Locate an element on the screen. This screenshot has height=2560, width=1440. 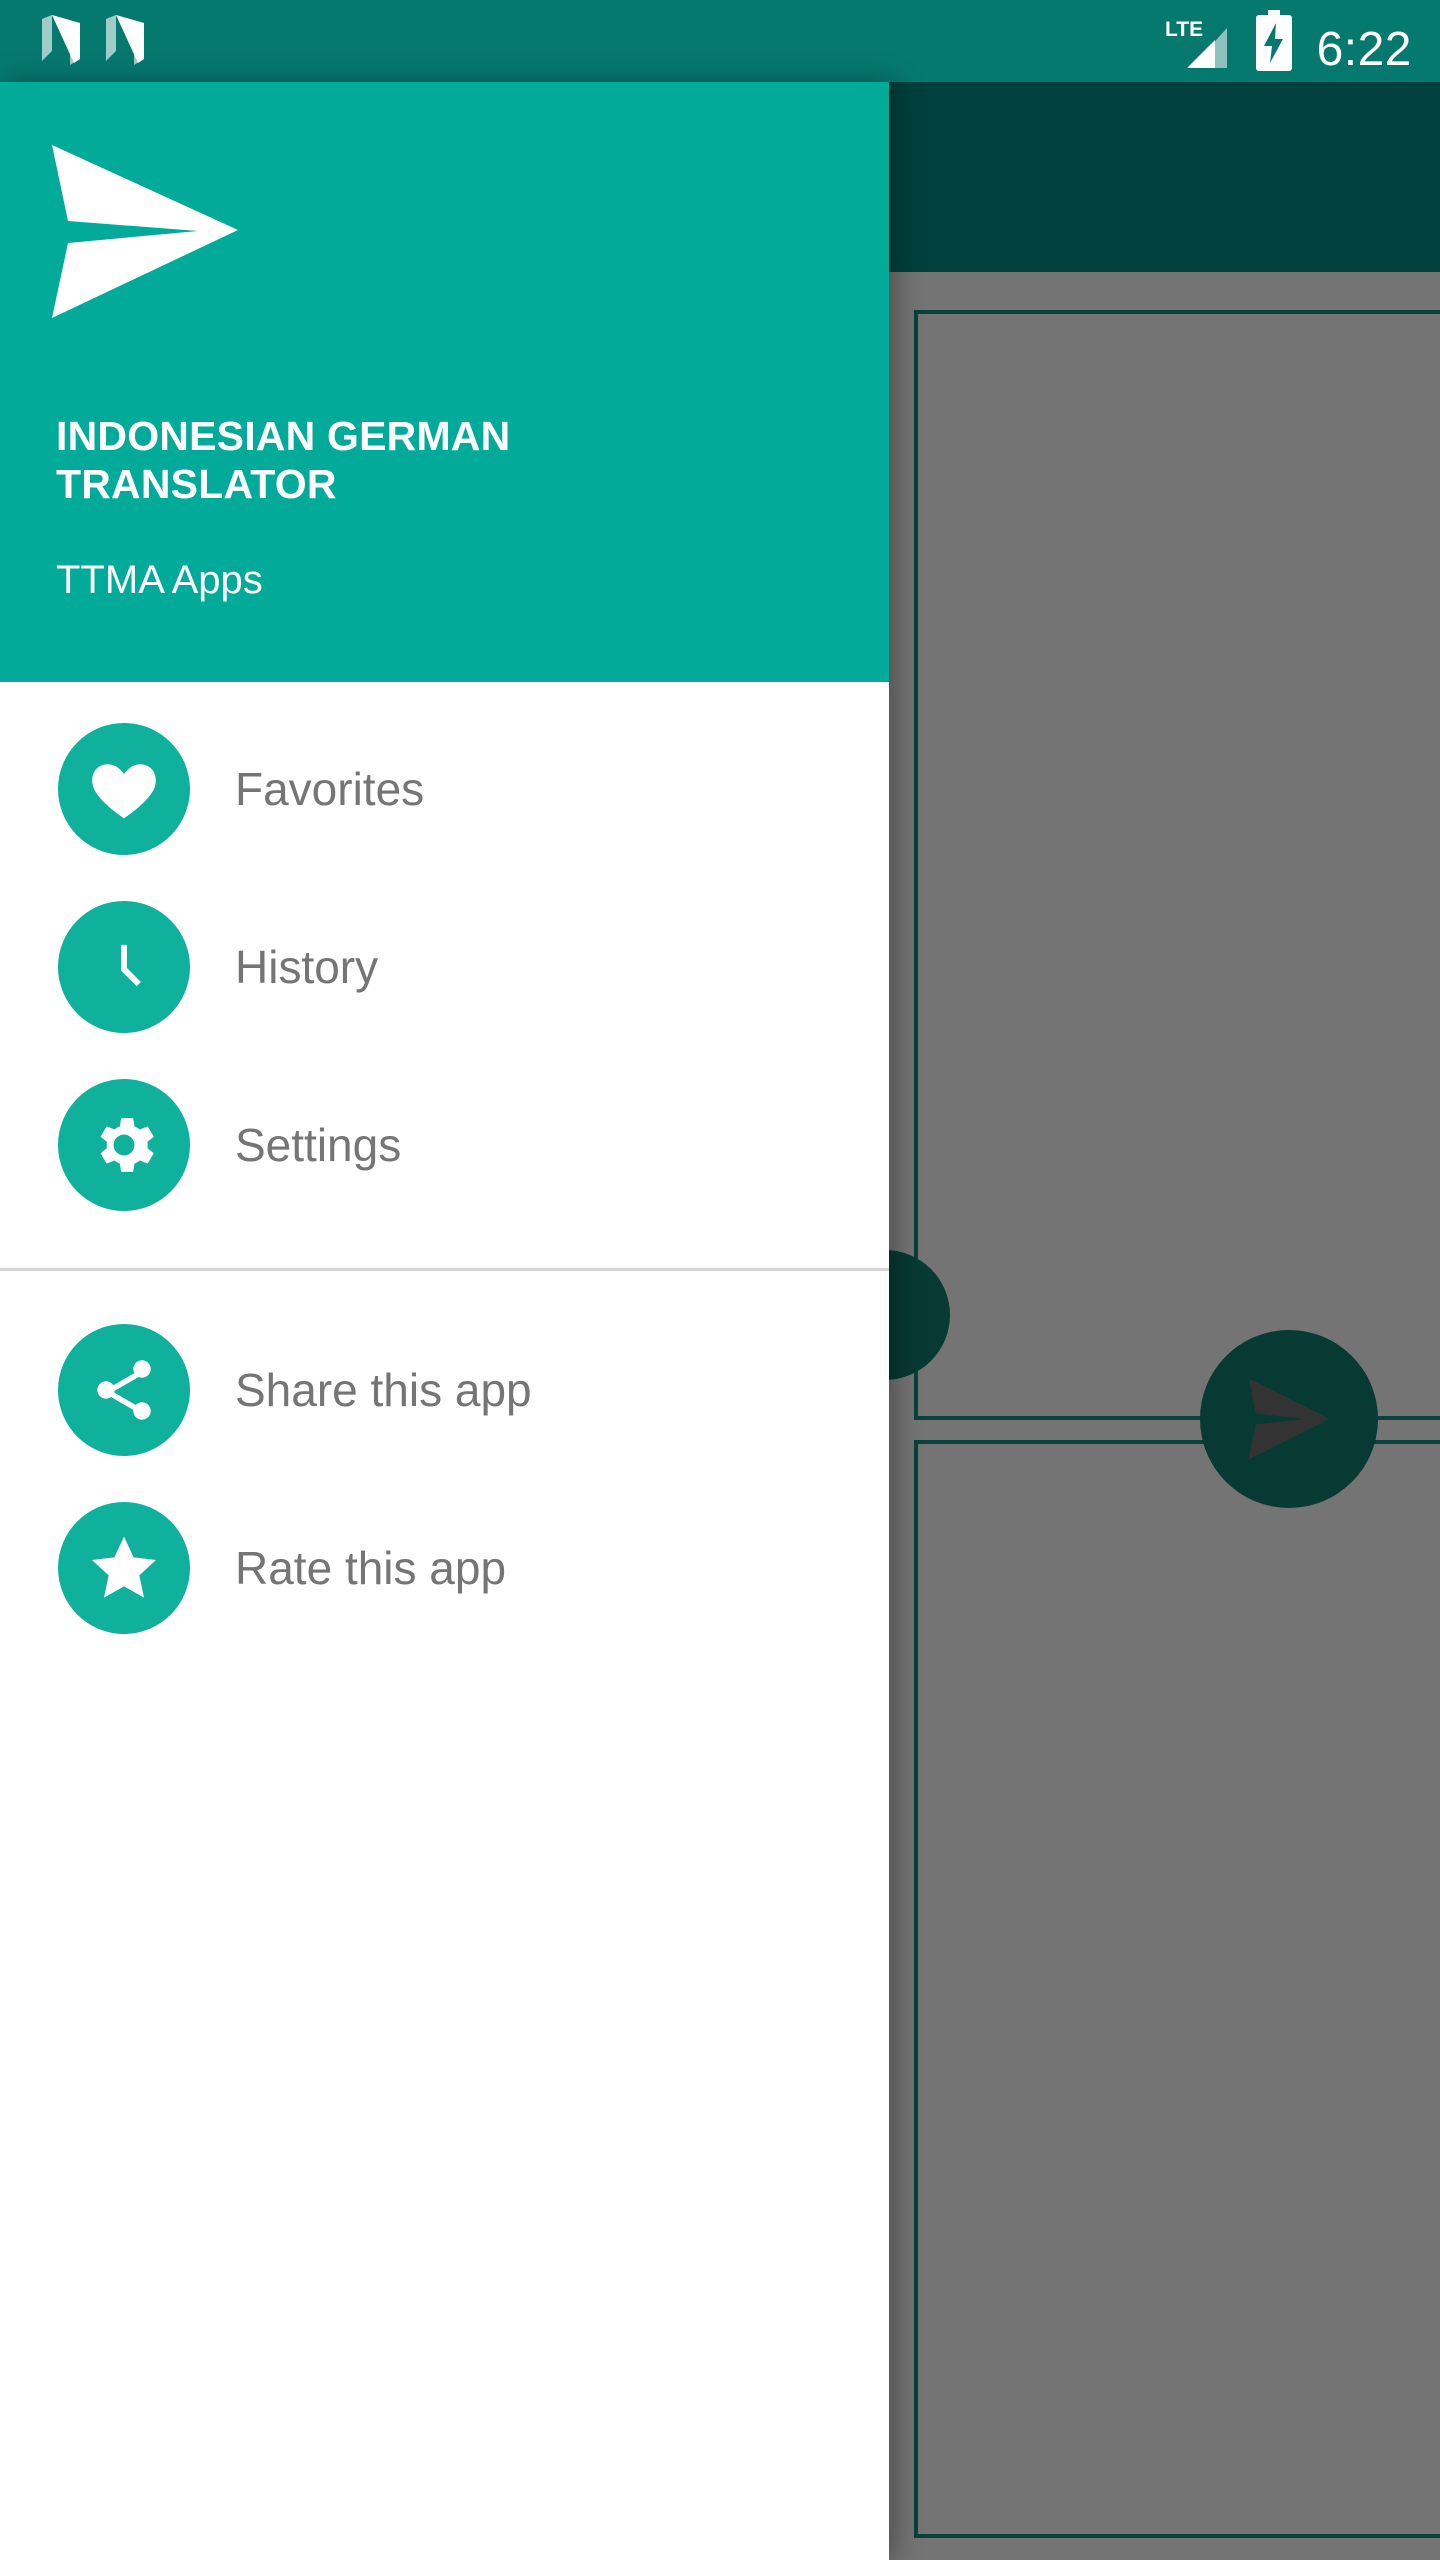
share-icon is located at coordinates (124, 1390).